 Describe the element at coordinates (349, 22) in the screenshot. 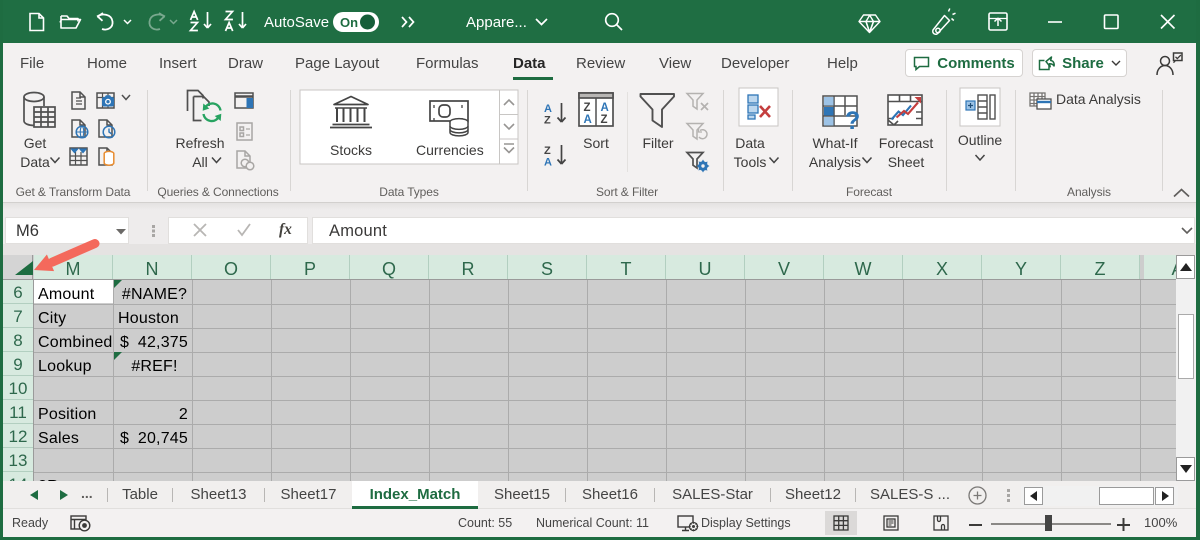

I see `svg-text: On` at that location.